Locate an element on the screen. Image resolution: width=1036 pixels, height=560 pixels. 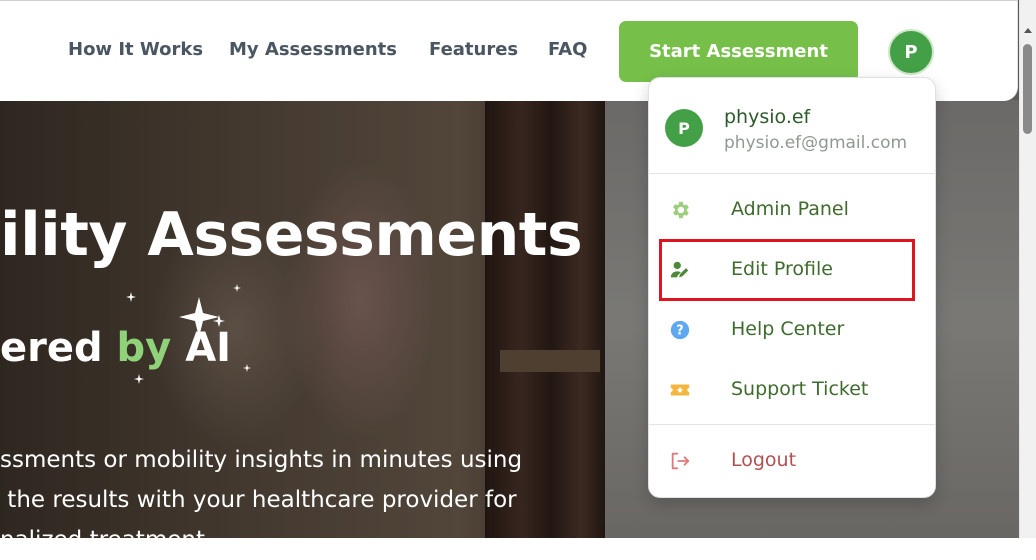
menu-item-label: Help Center is located at coordinates (788, 329).